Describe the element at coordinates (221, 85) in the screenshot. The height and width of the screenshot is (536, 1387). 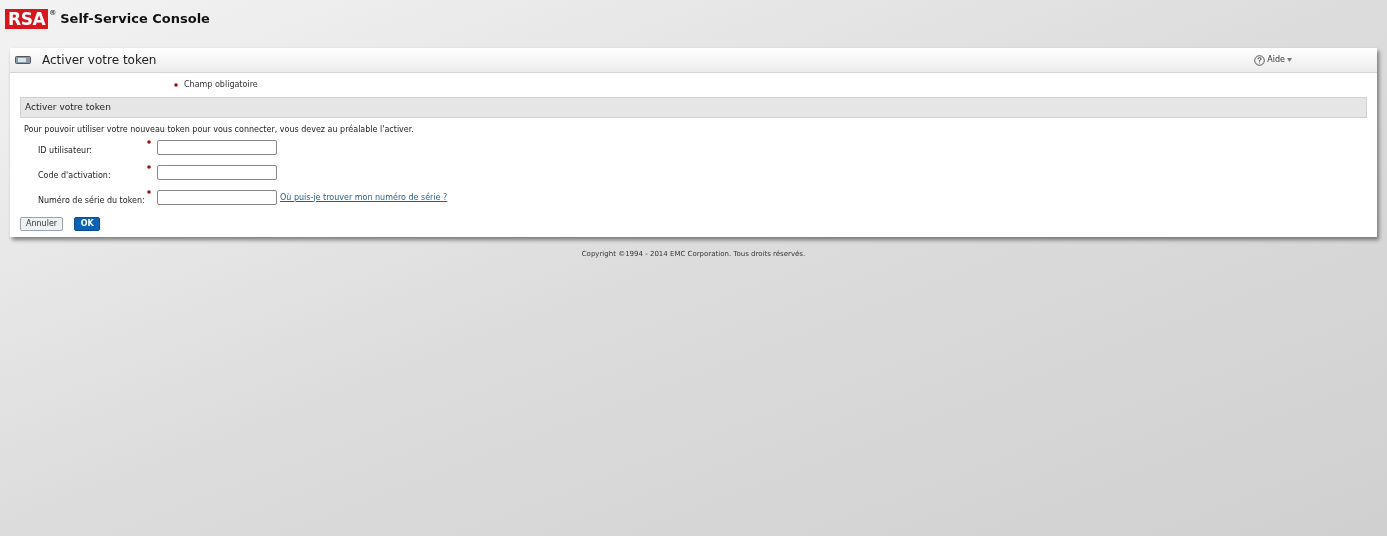
I see `required-note: Champ obligatoire` at that location.